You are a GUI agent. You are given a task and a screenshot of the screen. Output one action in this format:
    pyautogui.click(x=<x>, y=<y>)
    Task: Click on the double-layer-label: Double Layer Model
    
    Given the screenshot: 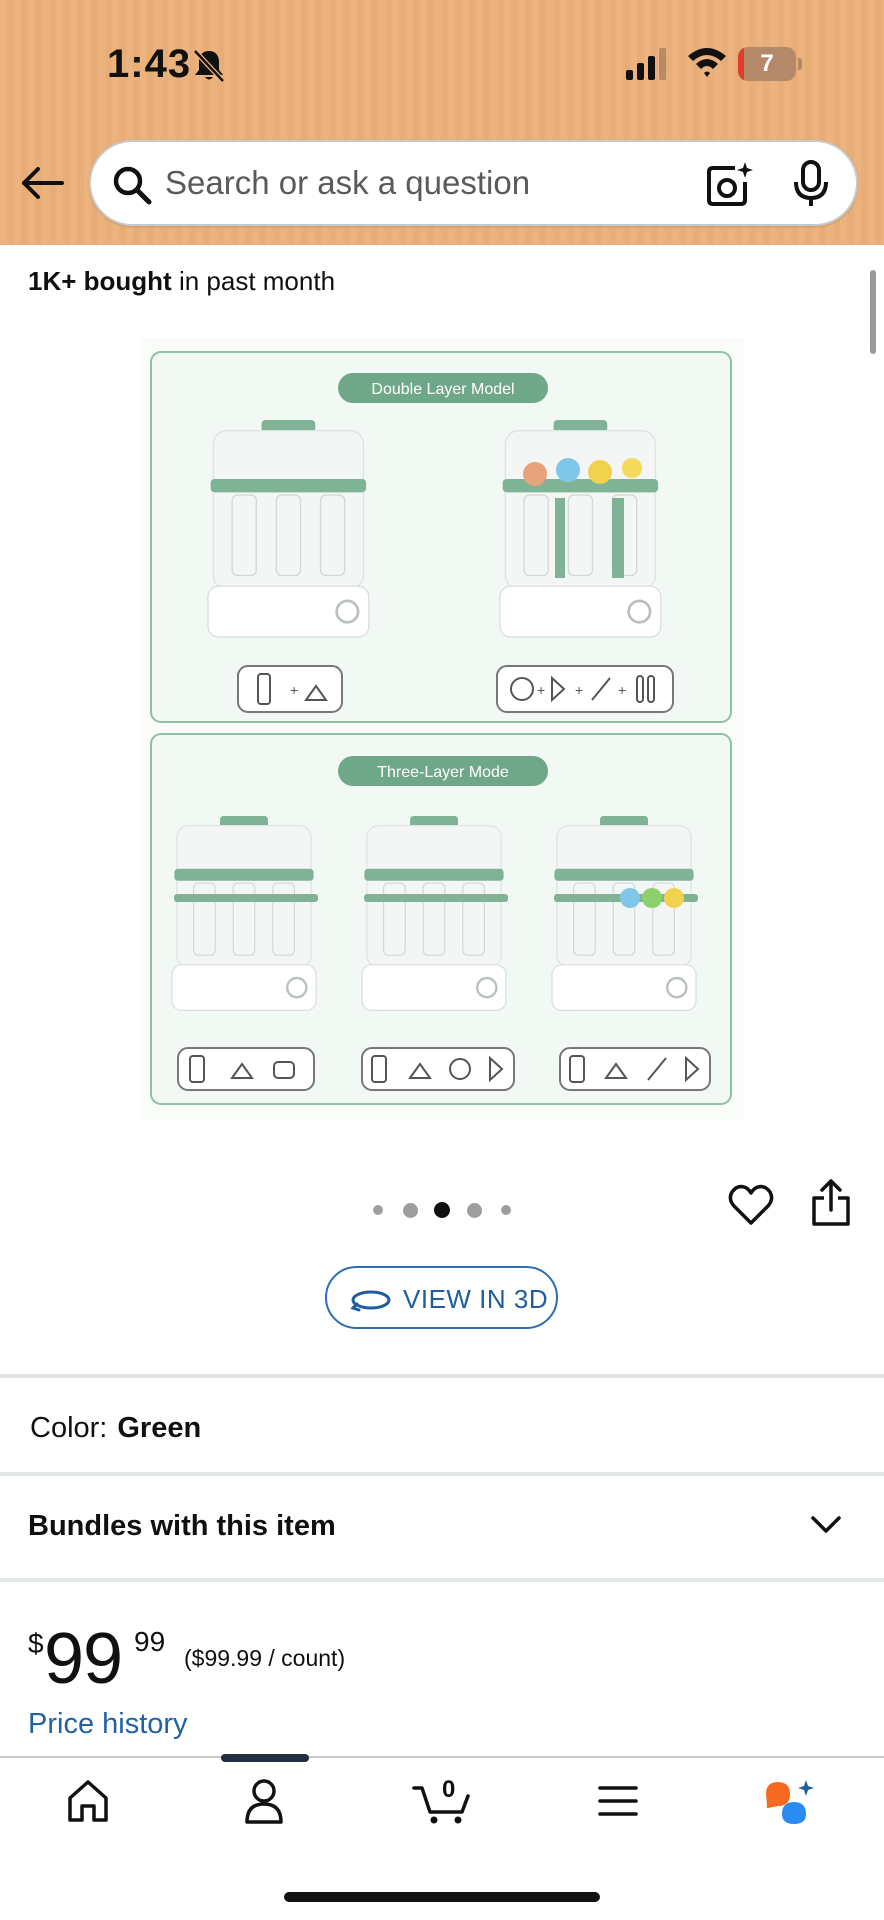 What is the action you would take?
    pyautogui.click(x=442, y=389)
    